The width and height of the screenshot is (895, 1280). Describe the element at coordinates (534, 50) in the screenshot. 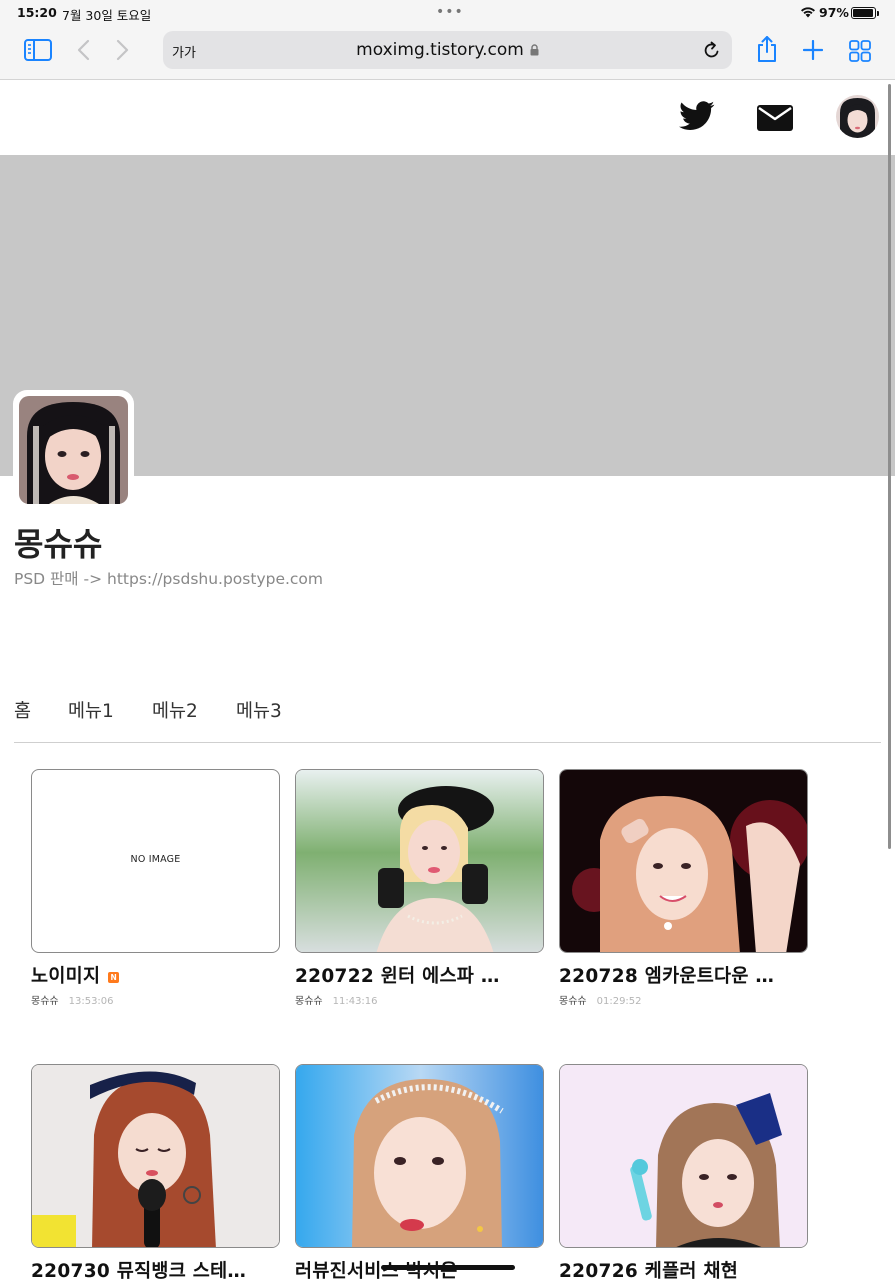

I see `lock-icon` at that location.